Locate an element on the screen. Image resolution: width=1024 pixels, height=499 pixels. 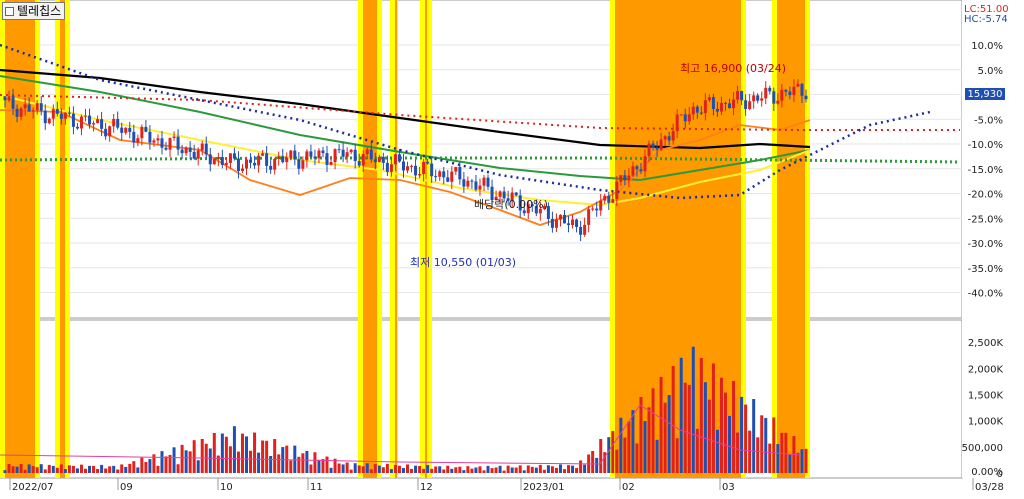
stock-title-box: 텔레칩스 is located at coordinates (34, 11).